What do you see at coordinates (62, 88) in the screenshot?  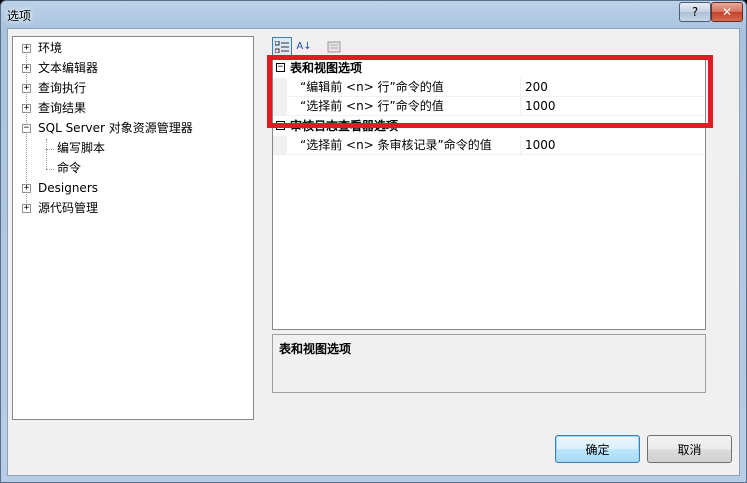 I see `tree-item-label: 查询执行` at bounding box center [62, 88].